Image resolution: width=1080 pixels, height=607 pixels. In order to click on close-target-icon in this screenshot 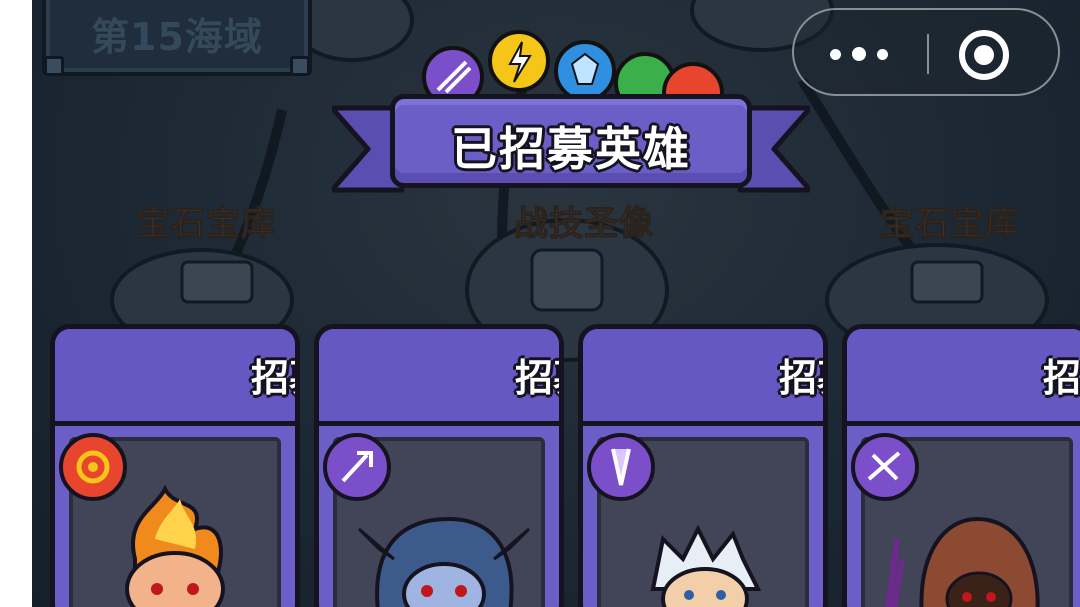, I will do `click(984, 55)`.